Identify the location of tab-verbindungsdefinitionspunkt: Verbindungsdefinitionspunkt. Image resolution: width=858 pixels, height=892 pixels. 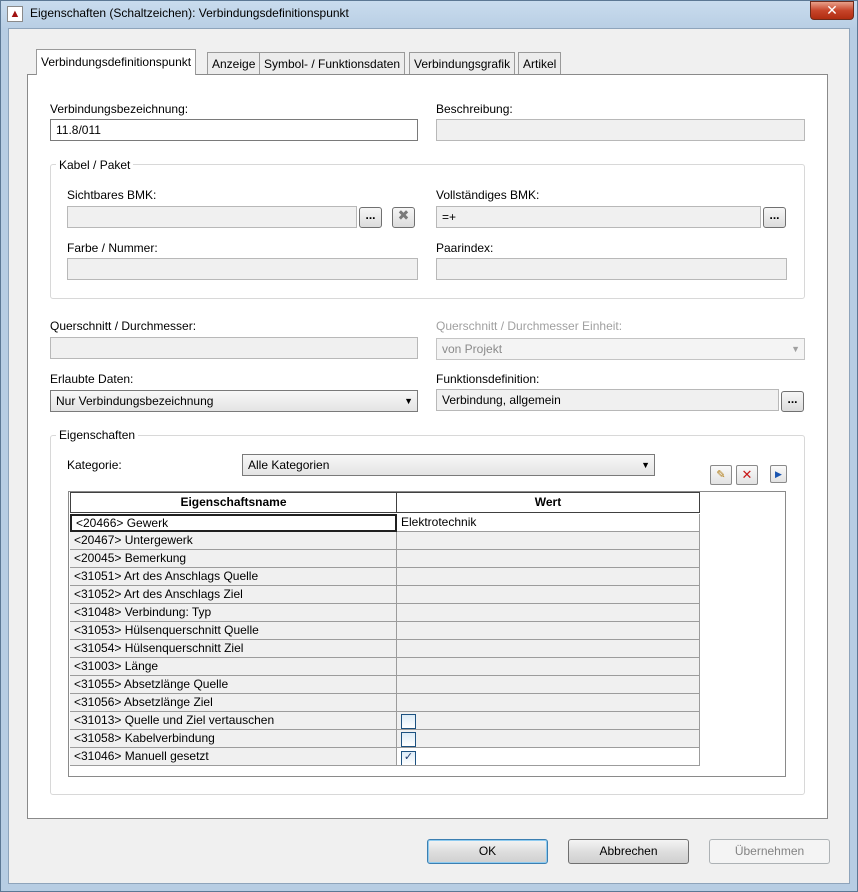
(116, 62).